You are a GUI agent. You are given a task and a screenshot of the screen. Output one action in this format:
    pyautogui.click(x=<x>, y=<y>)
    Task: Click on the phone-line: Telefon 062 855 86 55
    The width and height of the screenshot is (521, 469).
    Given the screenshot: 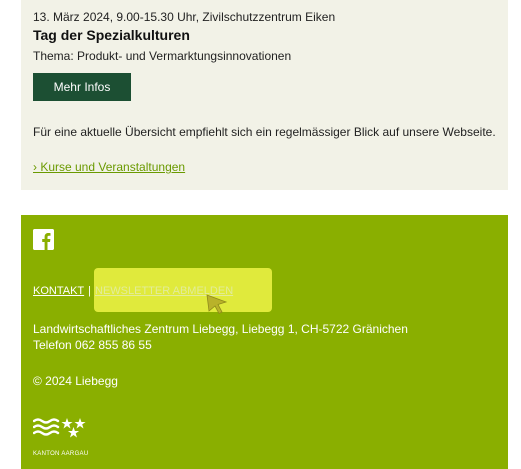 What is the action you would take?
    pyautogui.click(x=92, y=345)
    